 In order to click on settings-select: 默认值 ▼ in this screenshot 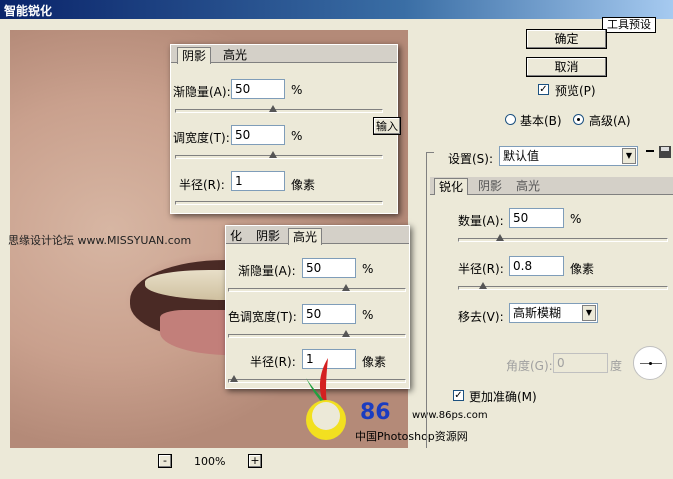, I will do `click(568, 156)`.